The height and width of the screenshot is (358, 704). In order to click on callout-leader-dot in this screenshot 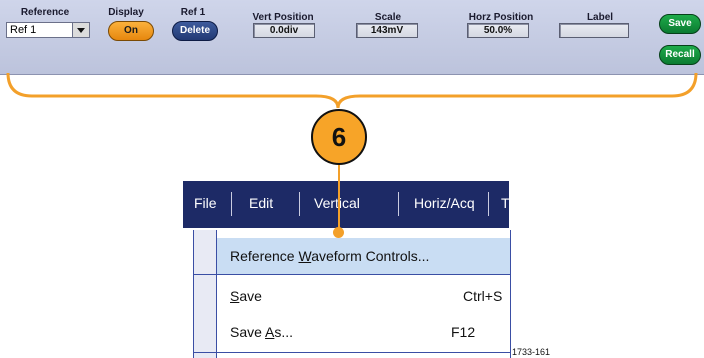, I will do `click(338, 232)`.